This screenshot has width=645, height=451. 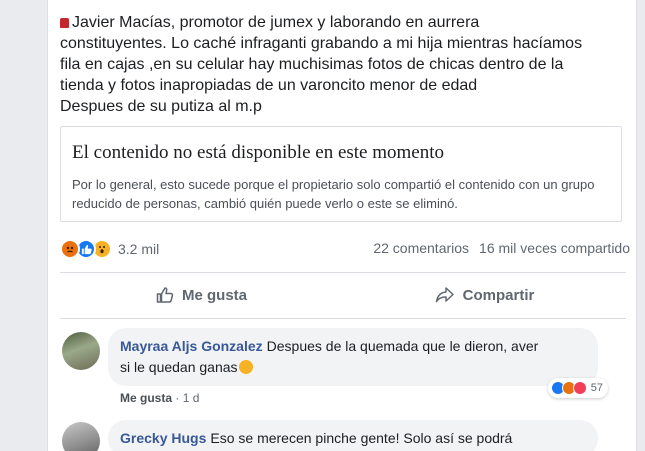 I want to click on love-icon, so click(x=579, y=388).